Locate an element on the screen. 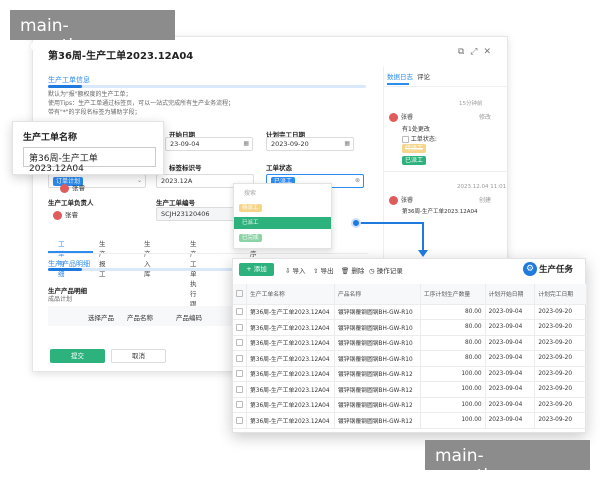 This screenshot has width=600, height=486. plan-start-input: 23-09-04 ▦ is located at coordinates (209, 144).